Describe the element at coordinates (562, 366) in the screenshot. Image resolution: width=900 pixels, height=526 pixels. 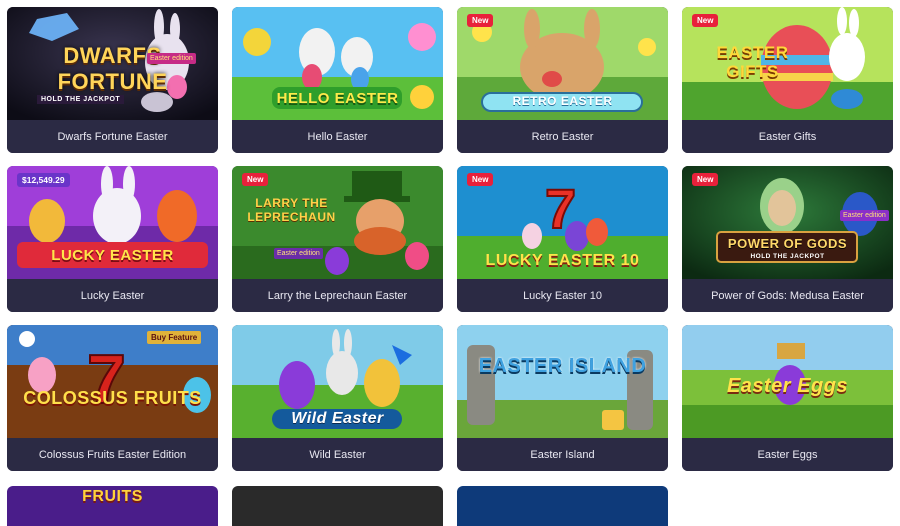
I see `game-logo: EASTER ISLAND` at that location.